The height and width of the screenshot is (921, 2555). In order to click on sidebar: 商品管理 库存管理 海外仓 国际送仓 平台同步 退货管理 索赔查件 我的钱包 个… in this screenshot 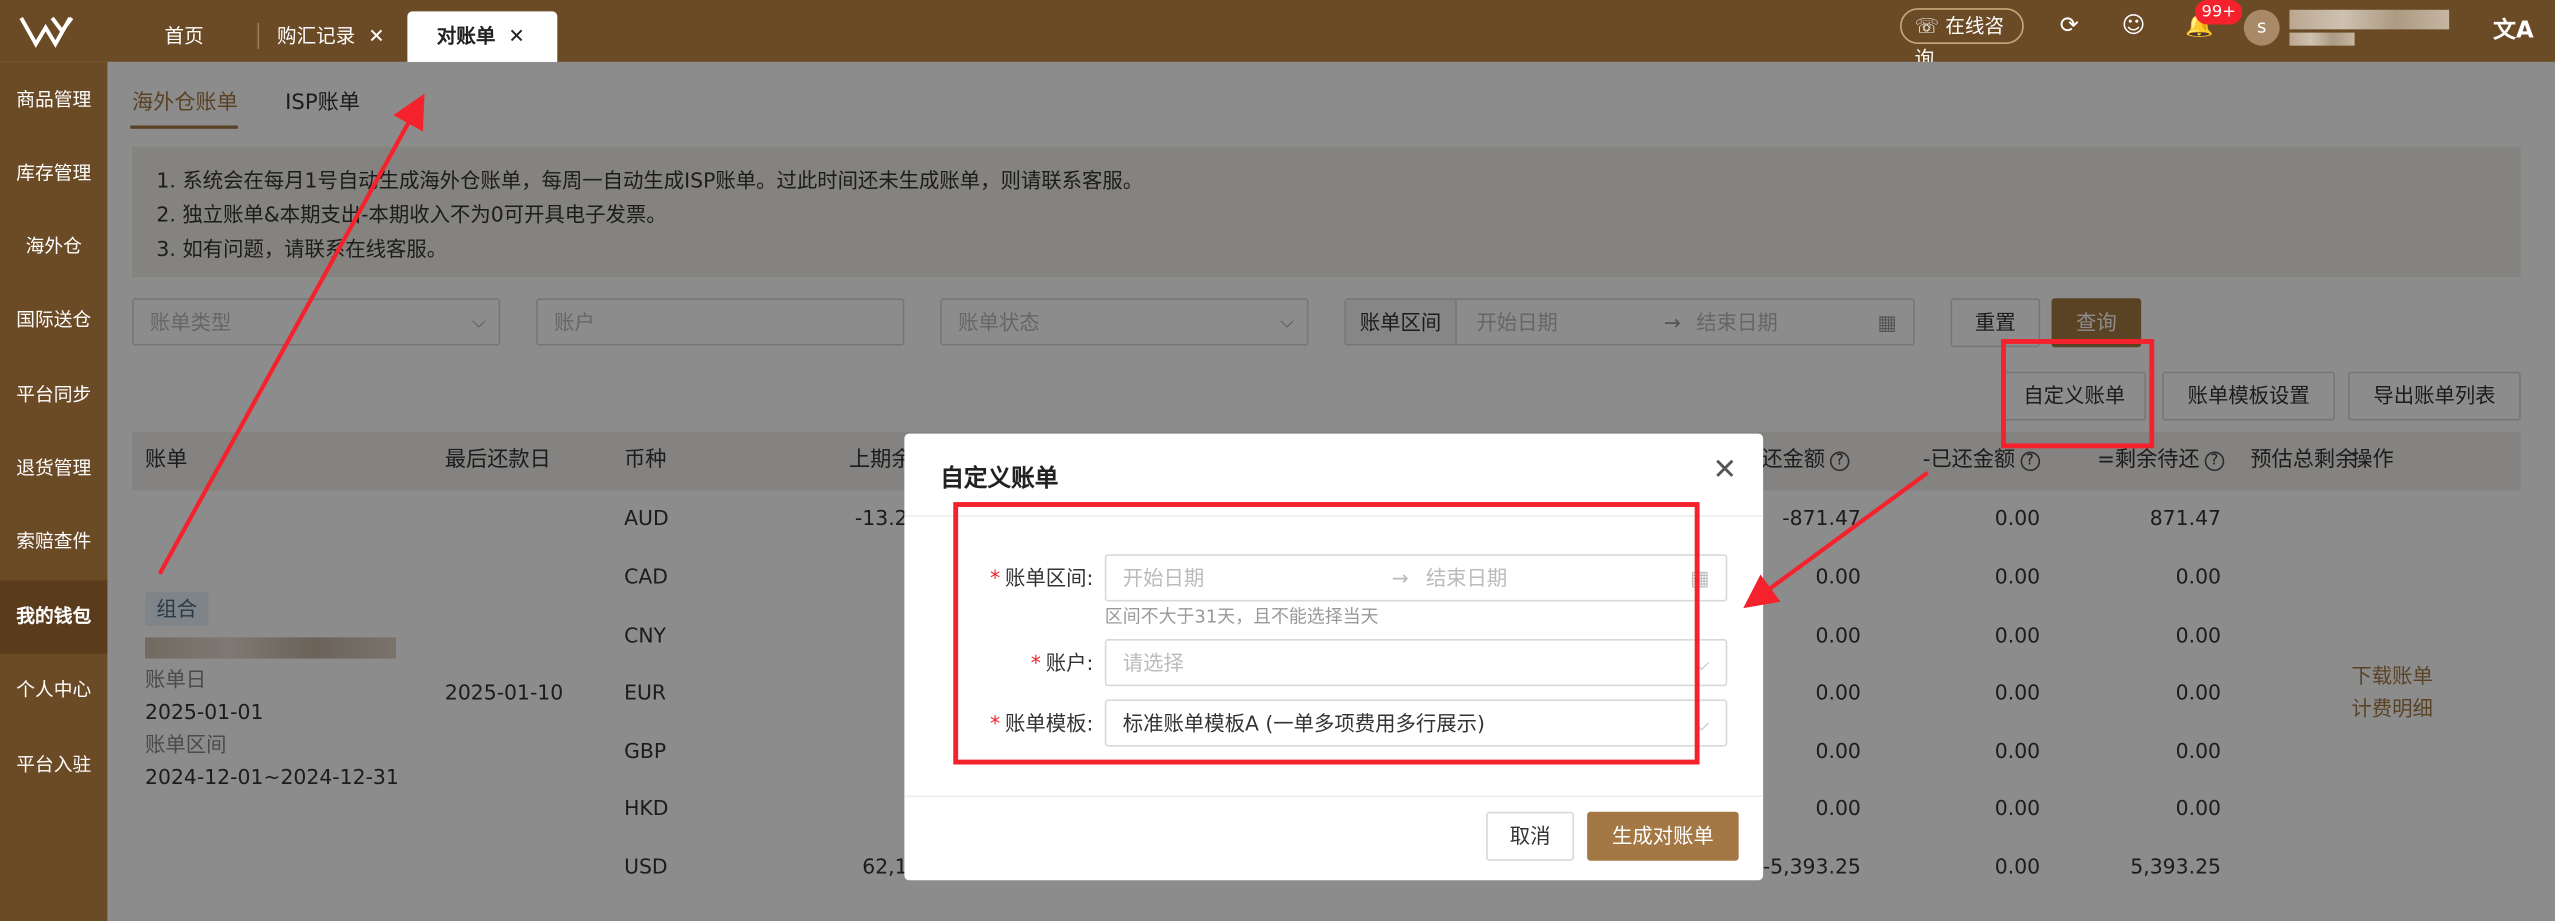, I will do `click(54, 491)`.